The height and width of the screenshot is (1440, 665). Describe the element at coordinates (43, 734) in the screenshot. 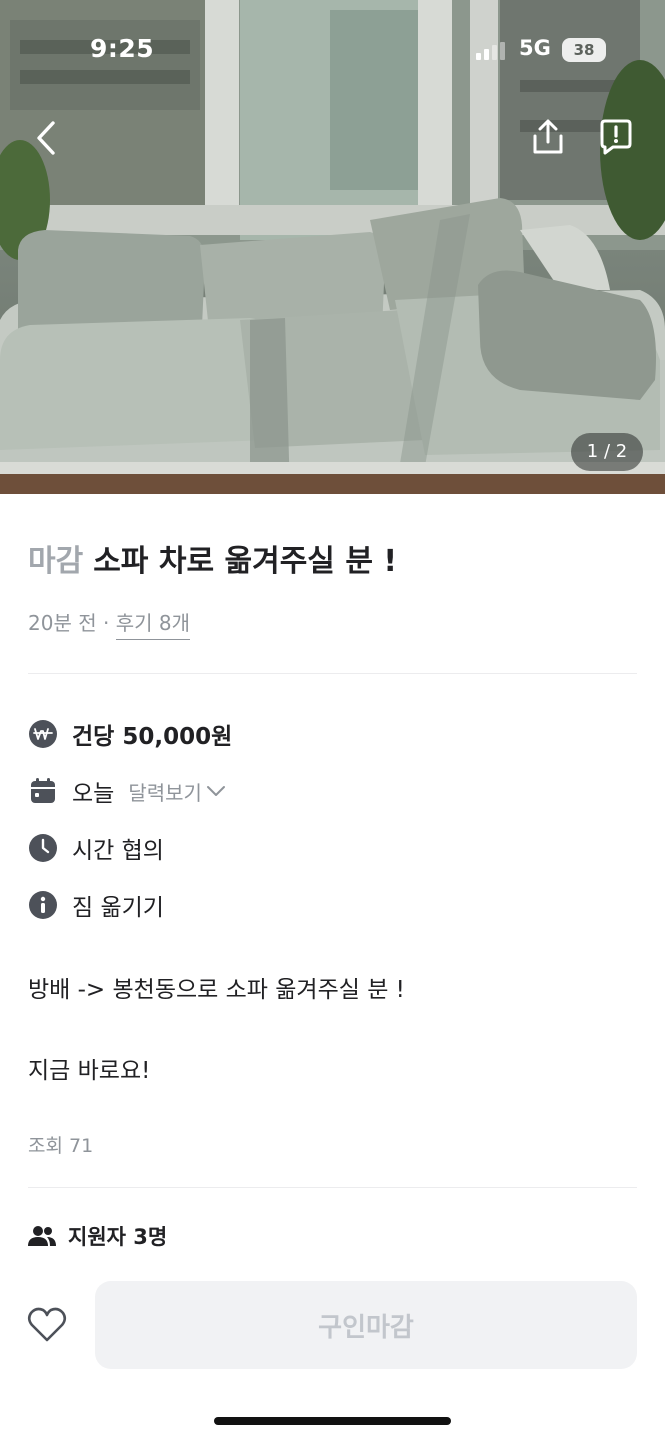

I see `won-coin-icon` at that location.